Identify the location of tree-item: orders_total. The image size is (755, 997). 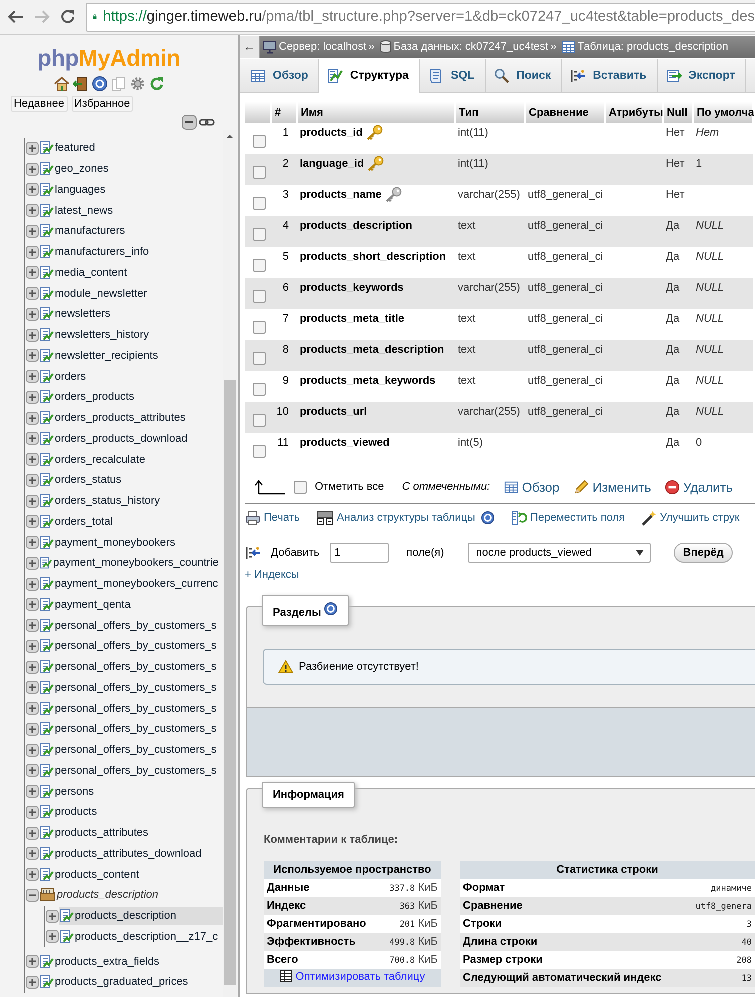
(131, 521).